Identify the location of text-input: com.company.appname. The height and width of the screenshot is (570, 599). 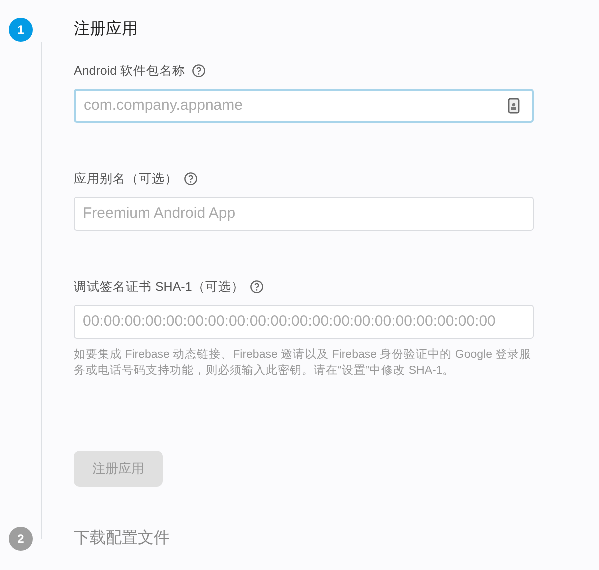
(296, 106).